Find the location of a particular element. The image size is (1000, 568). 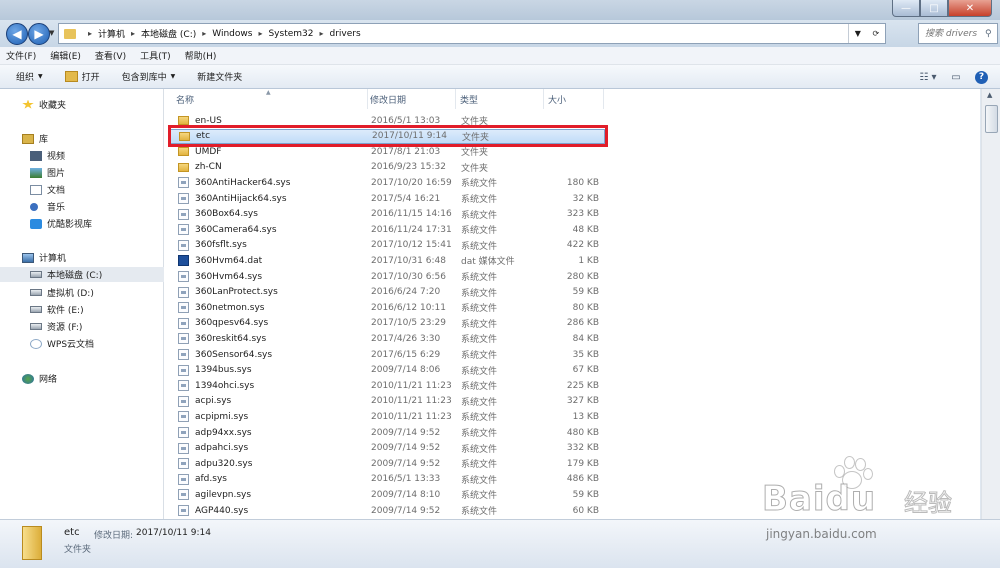

file-row: 360Sensor64.sys 2017/6/15 6:29 系统文件 35 KB is located at coordinates (388, 354).